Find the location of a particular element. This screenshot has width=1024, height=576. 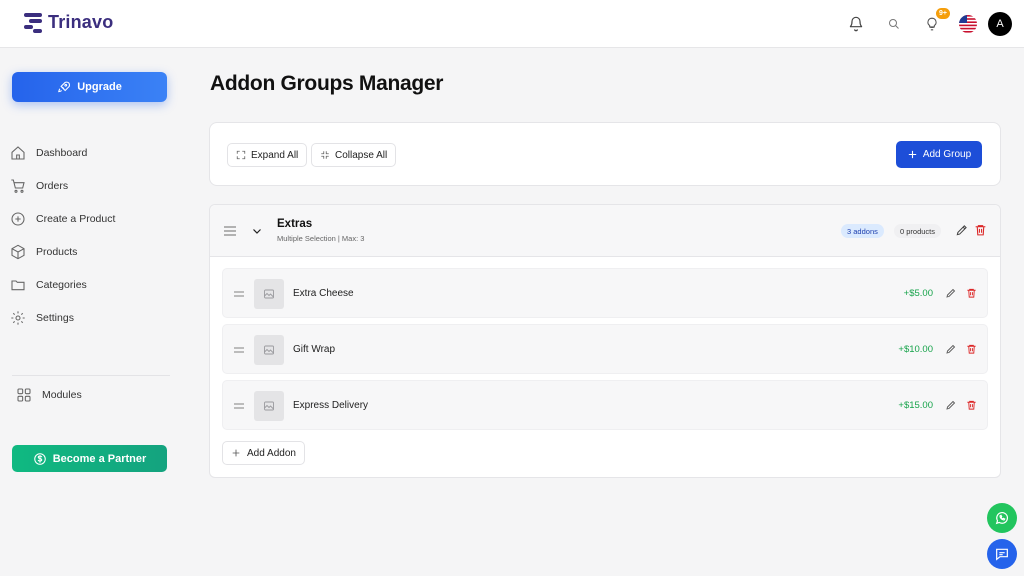

collapse-icon is located at coordinates (325, 155).